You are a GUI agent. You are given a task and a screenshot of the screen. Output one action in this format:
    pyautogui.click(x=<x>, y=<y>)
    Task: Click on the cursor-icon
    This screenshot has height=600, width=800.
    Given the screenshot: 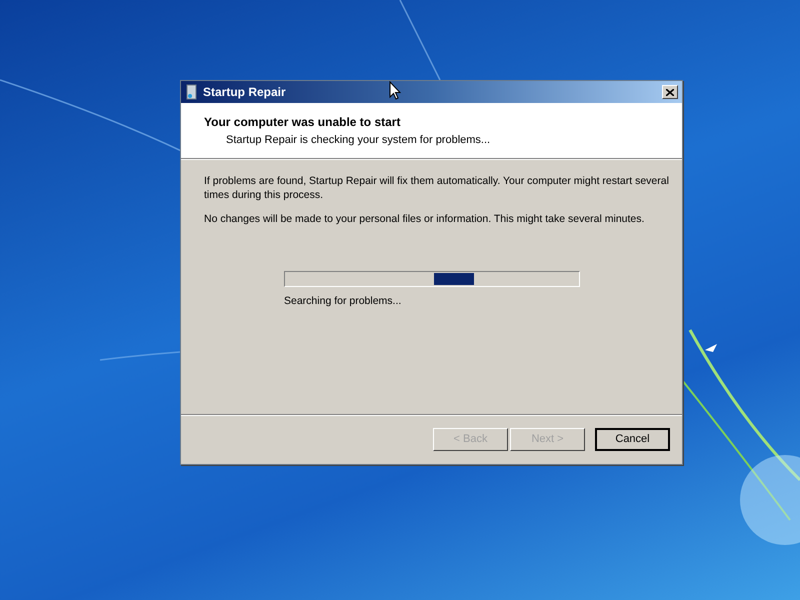 What is the action you would take?
    pyautogui.click(x=395, y=90)
    